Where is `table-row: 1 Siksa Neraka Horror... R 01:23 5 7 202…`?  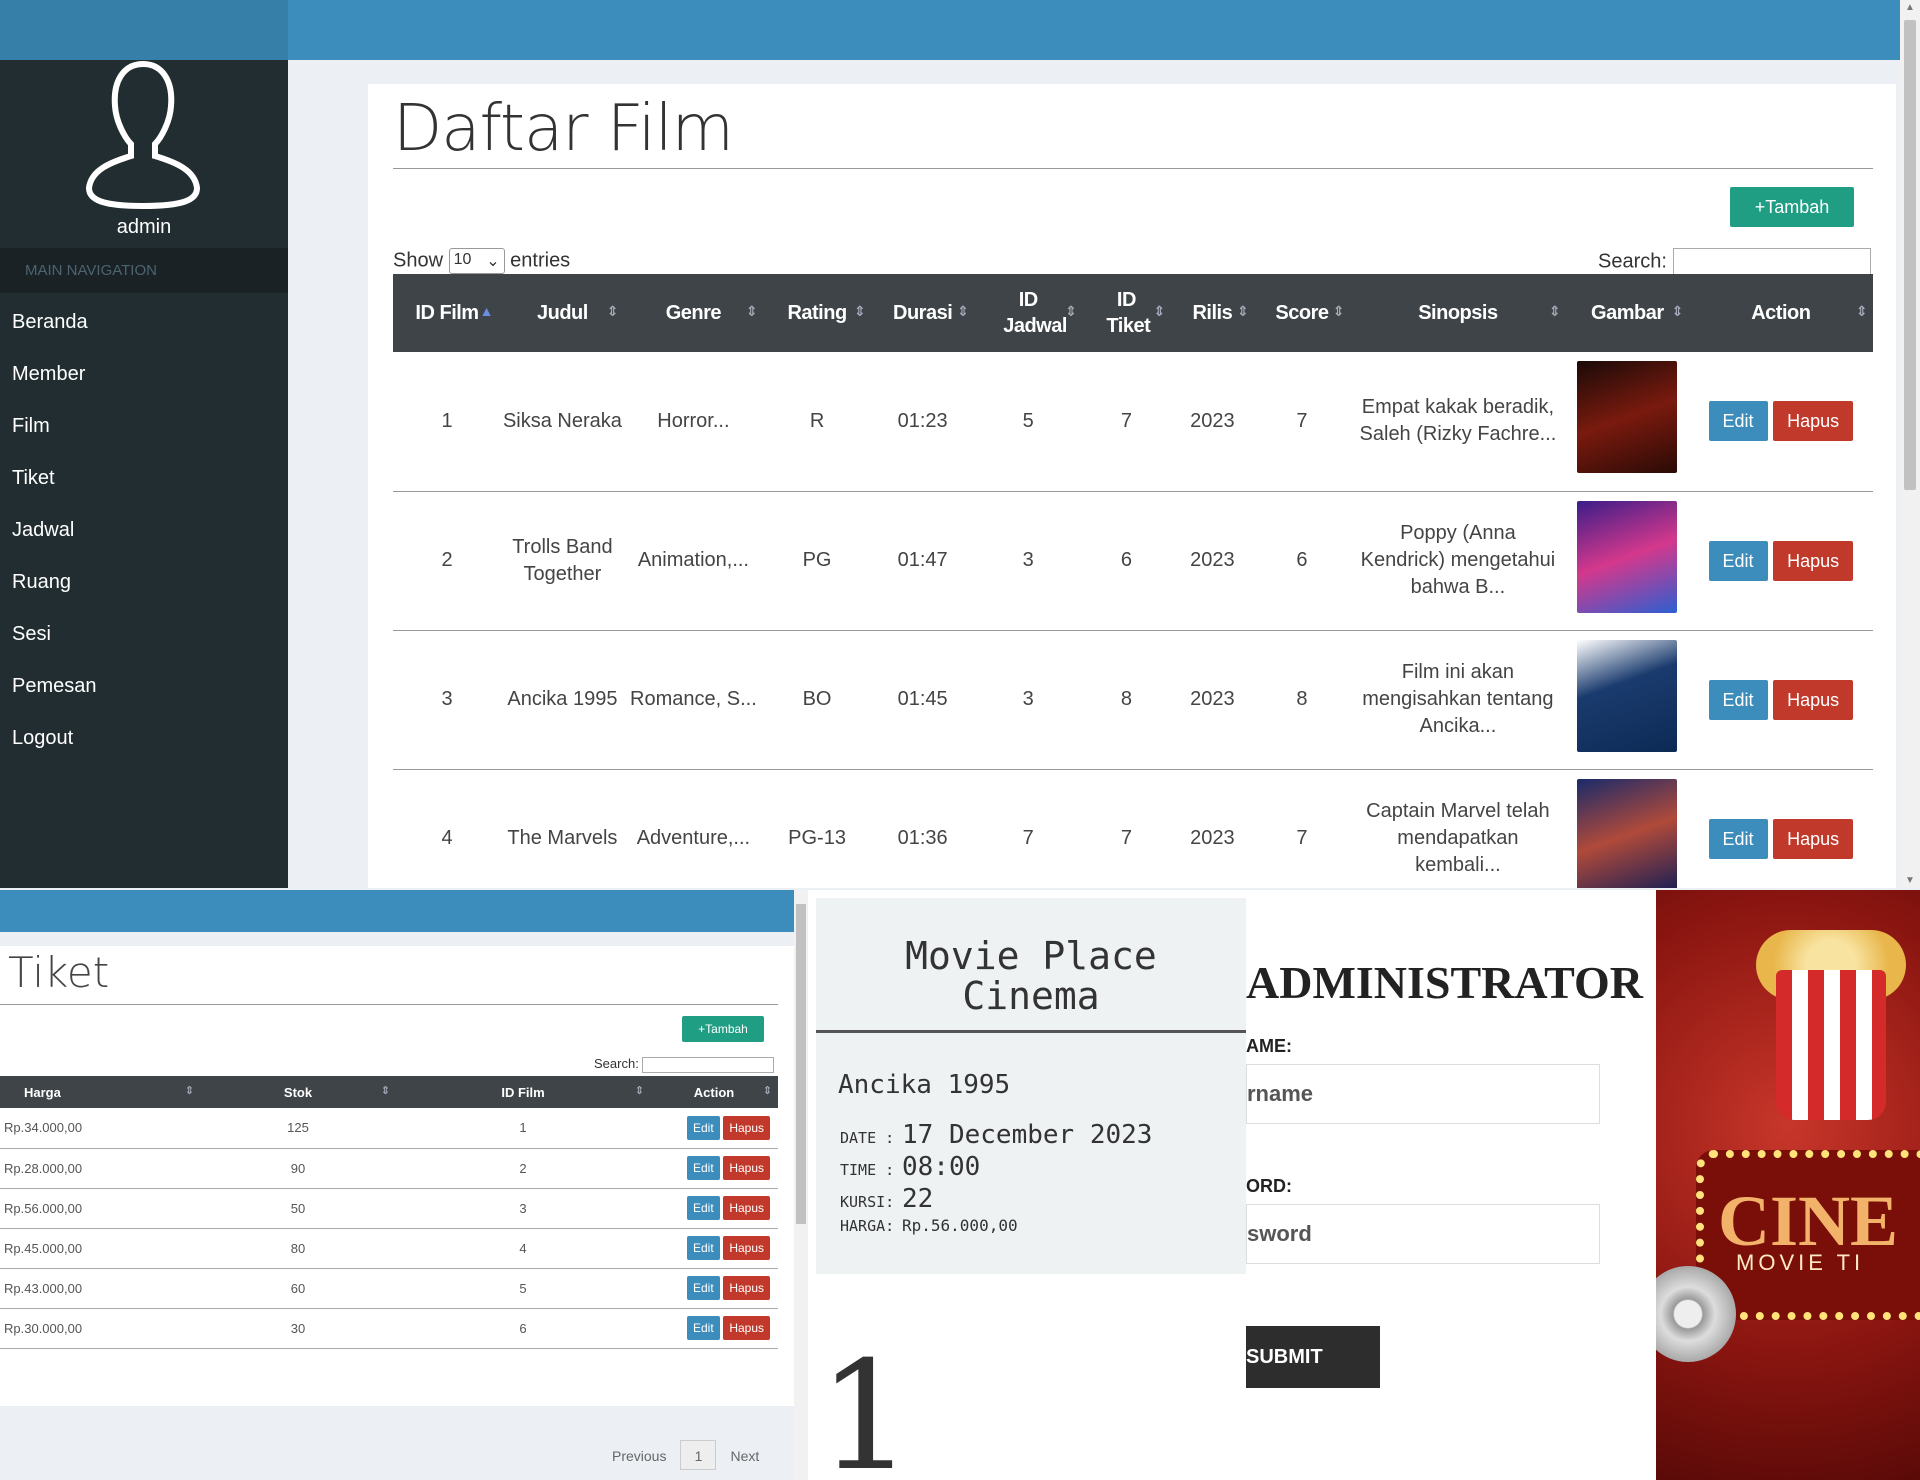 table-row: 1 Siksa Neraka Horror... R 01:23 5 7 202… is located at coordinates (1133, 422).